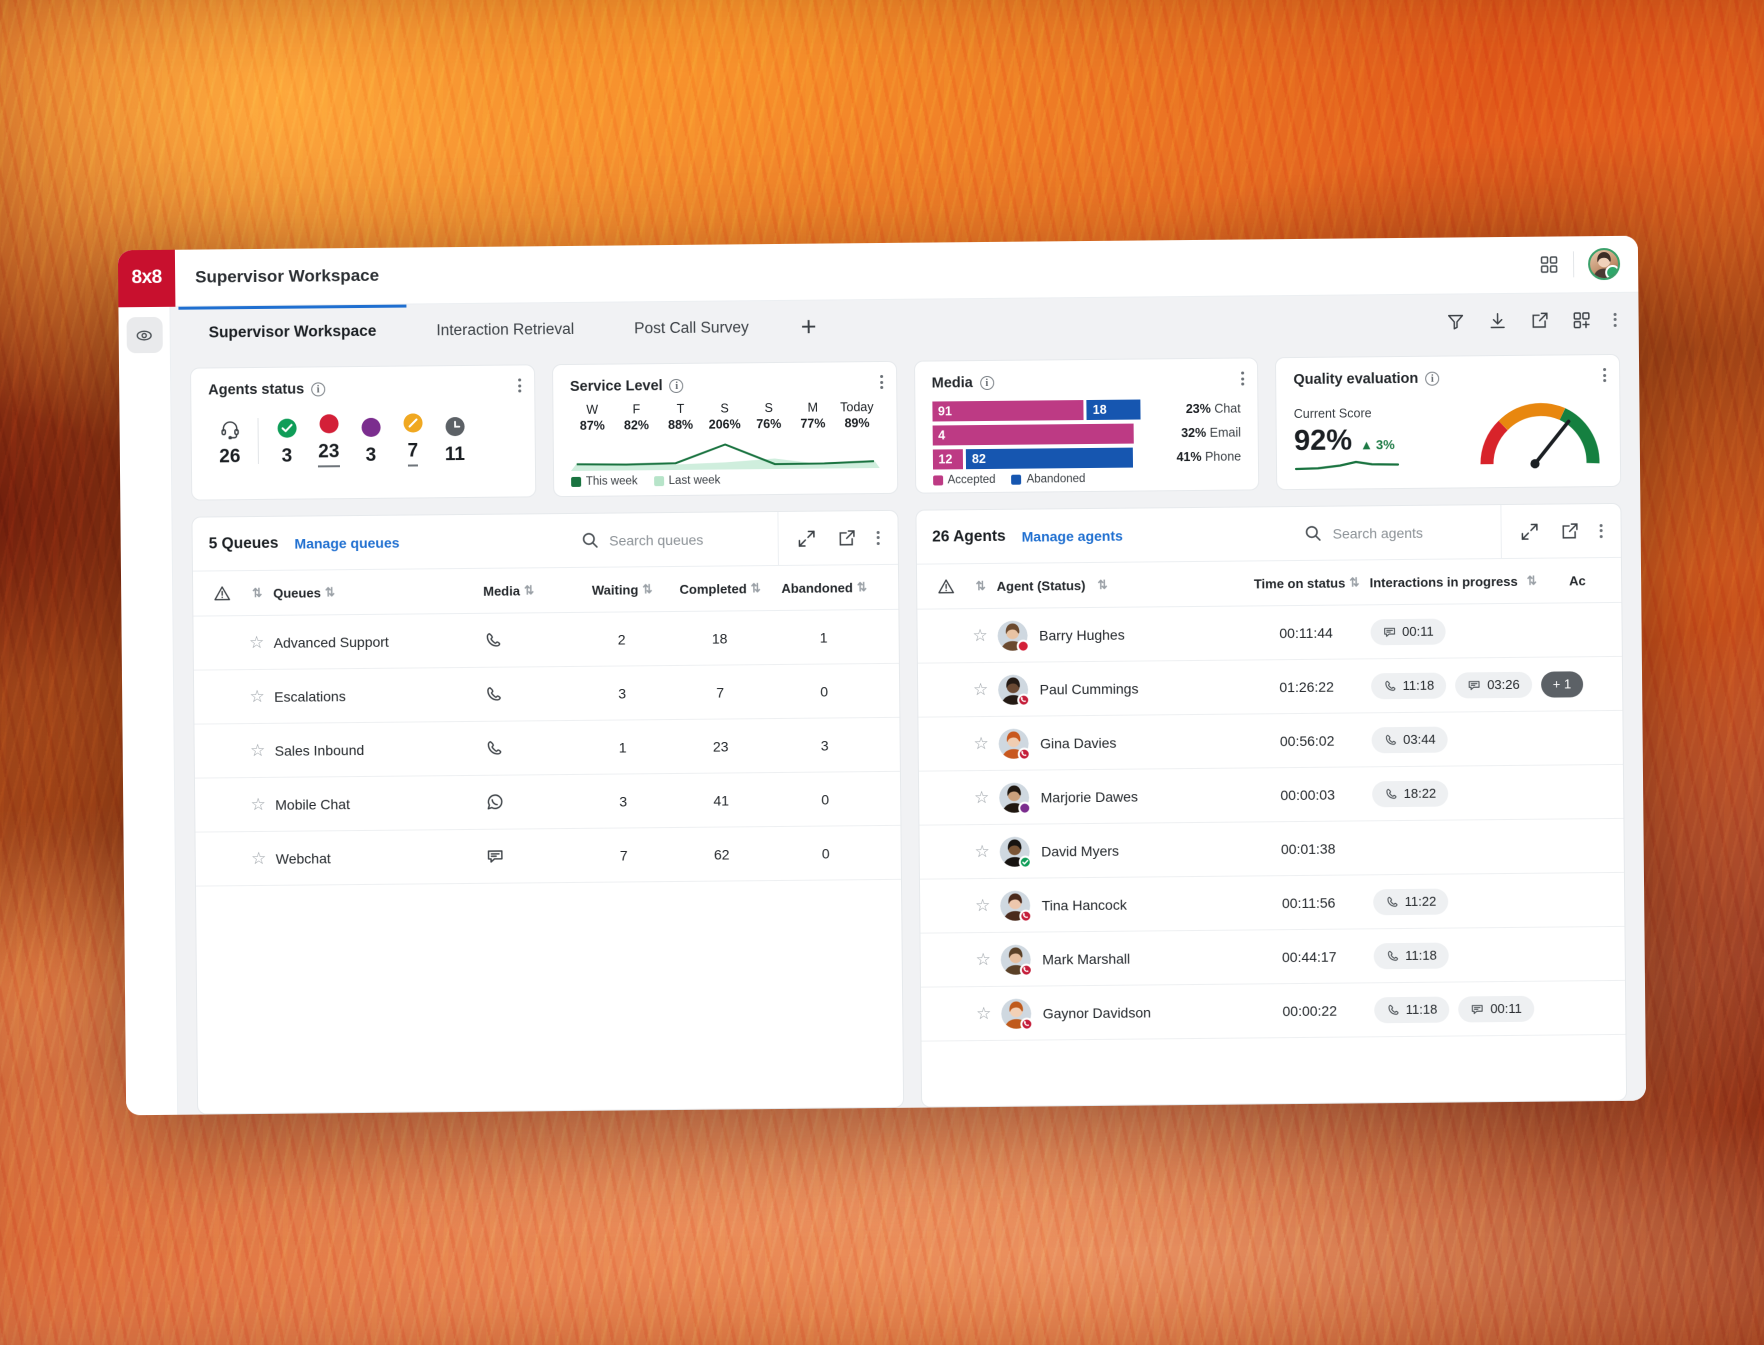  Describe the element at coordinates (546, 640) in the screenshot. I see `table-row: ☆ Advanced Support 2 18 1` at that location.